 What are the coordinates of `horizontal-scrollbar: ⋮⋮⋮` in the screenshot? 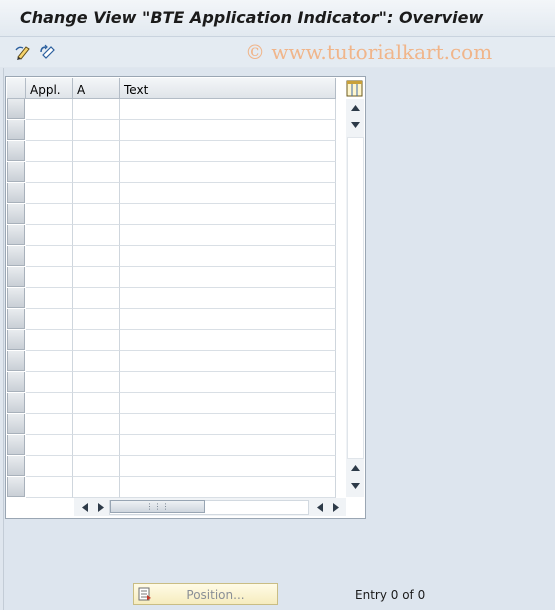 It's located at (210, 507).